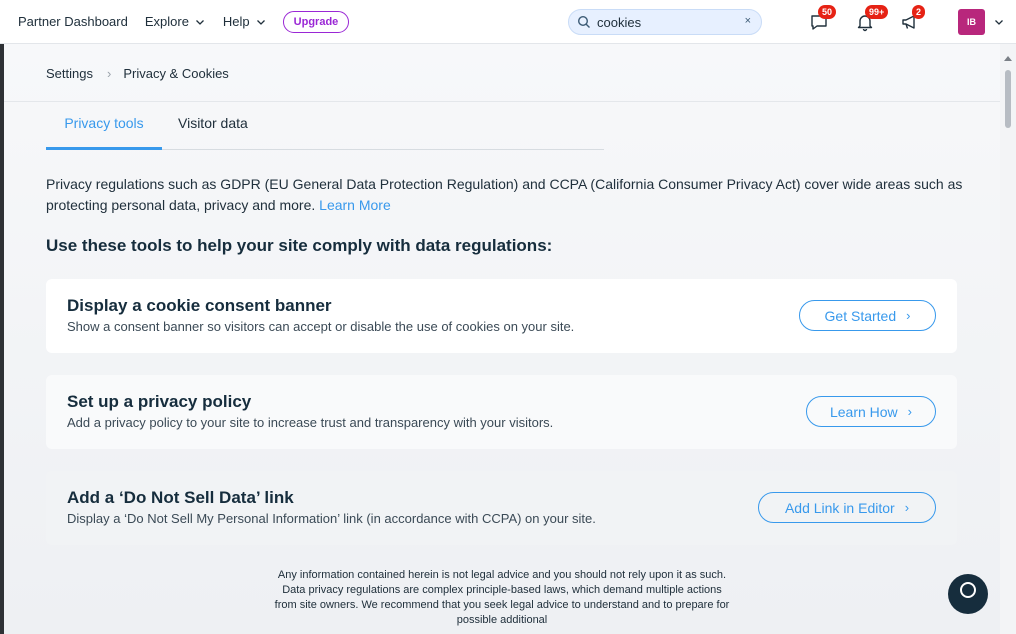  I want to click on learn-more-link: Learn More, so click(355, 205).